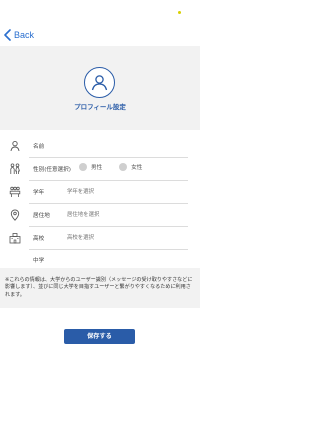 Image resolution: width=320 pixels, height=432 pixels. Describe the element at coordinates (122, 146) in the screenshot. I see `name-field` at that location.